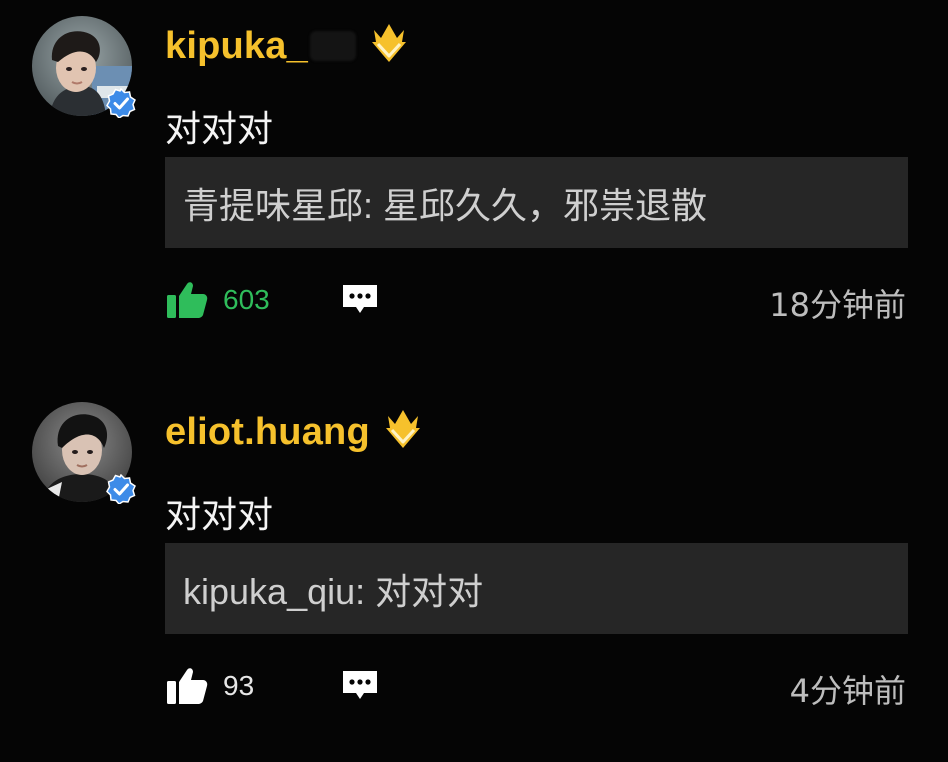  I want to click on username-row: eliot.huang, so click(295, 432).